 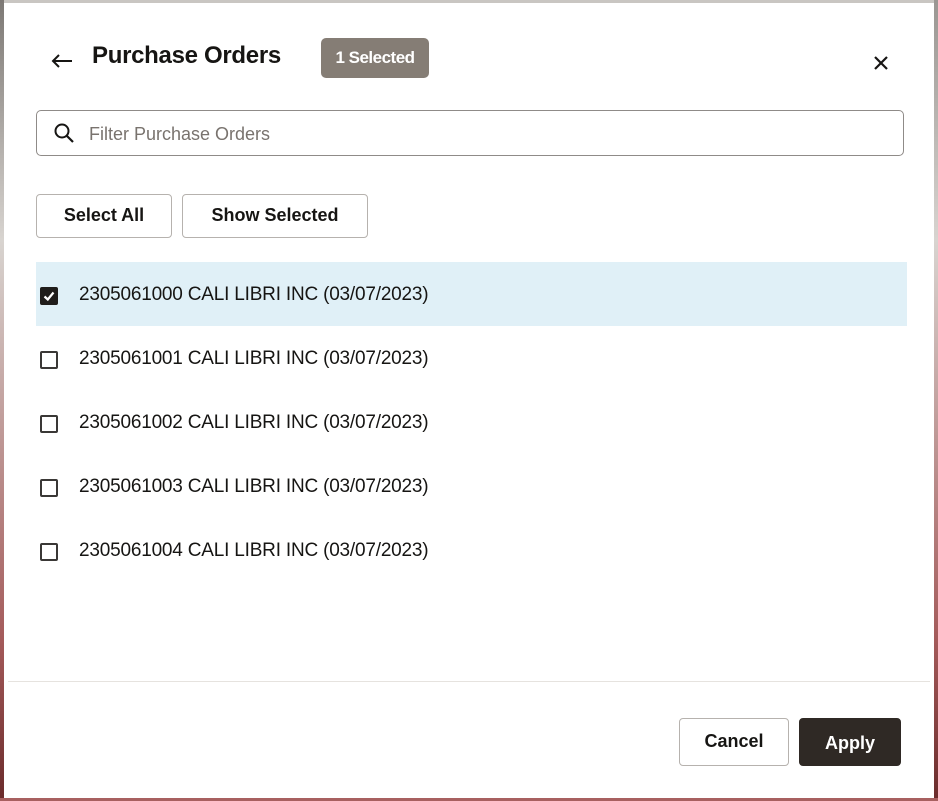 I want to click on search-icon, so click(x=64, y=133).